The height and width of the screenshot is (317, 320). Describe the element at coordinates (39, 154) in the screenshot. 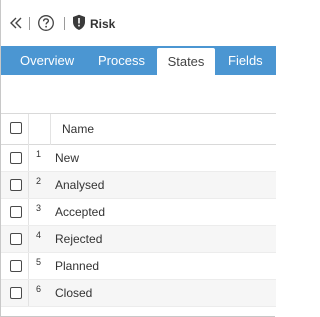

I see `row-index: 1` at that location.